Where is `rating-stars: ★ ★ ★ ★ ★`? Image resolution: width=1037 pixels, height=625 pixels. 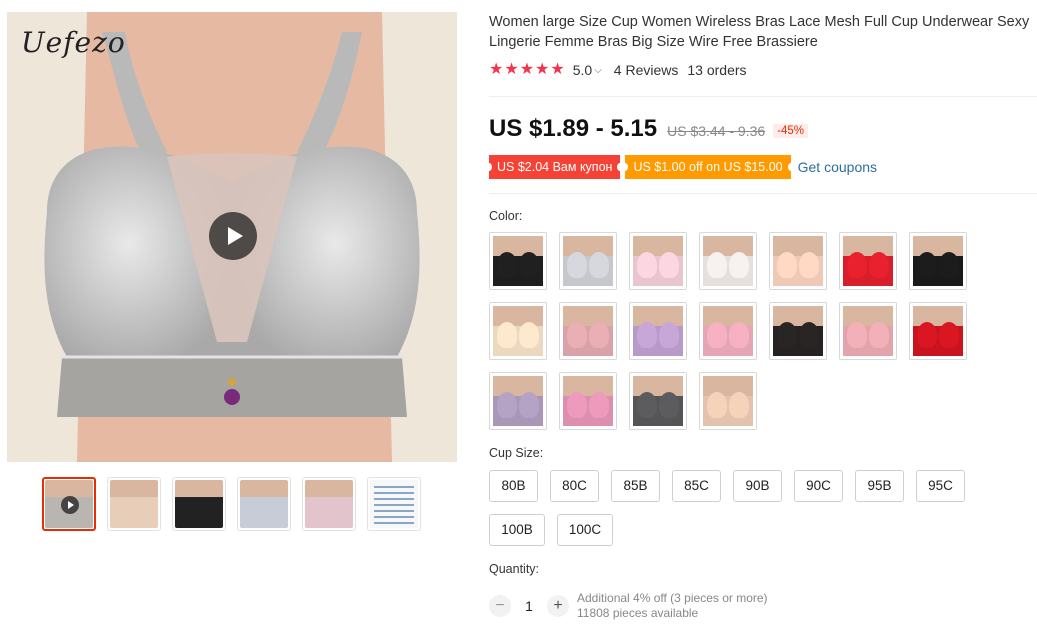 rating-stars: ★ ★ ★ ★ ★ is located at coordinates (527, 70).